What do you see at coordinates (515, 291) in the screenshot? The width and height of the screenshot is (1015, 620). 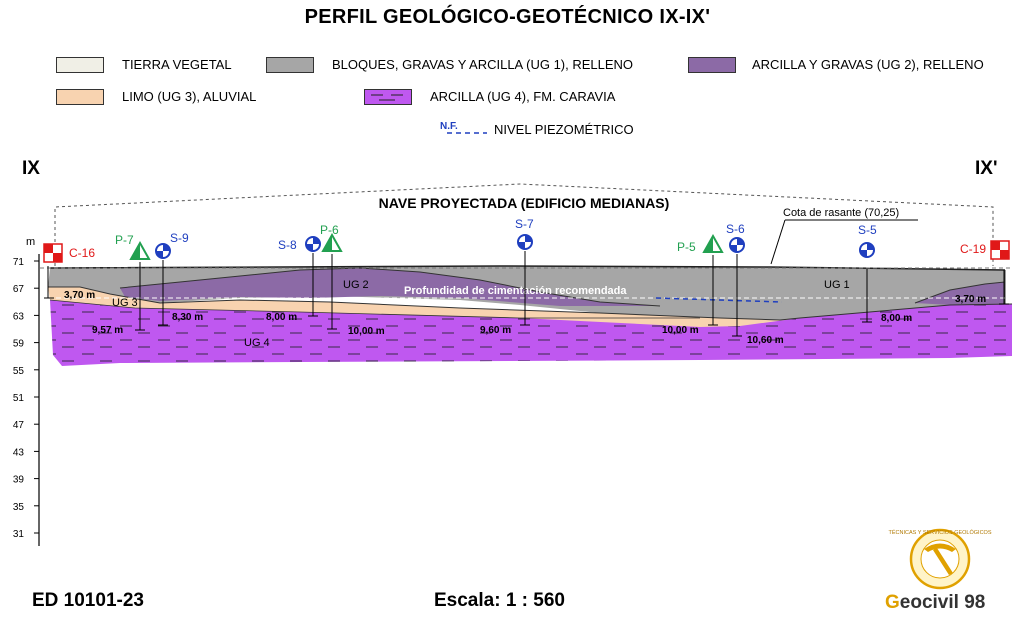 I see `foundation-label: Profundidad de cimentación recomendada` at bounding box center [515, 291].